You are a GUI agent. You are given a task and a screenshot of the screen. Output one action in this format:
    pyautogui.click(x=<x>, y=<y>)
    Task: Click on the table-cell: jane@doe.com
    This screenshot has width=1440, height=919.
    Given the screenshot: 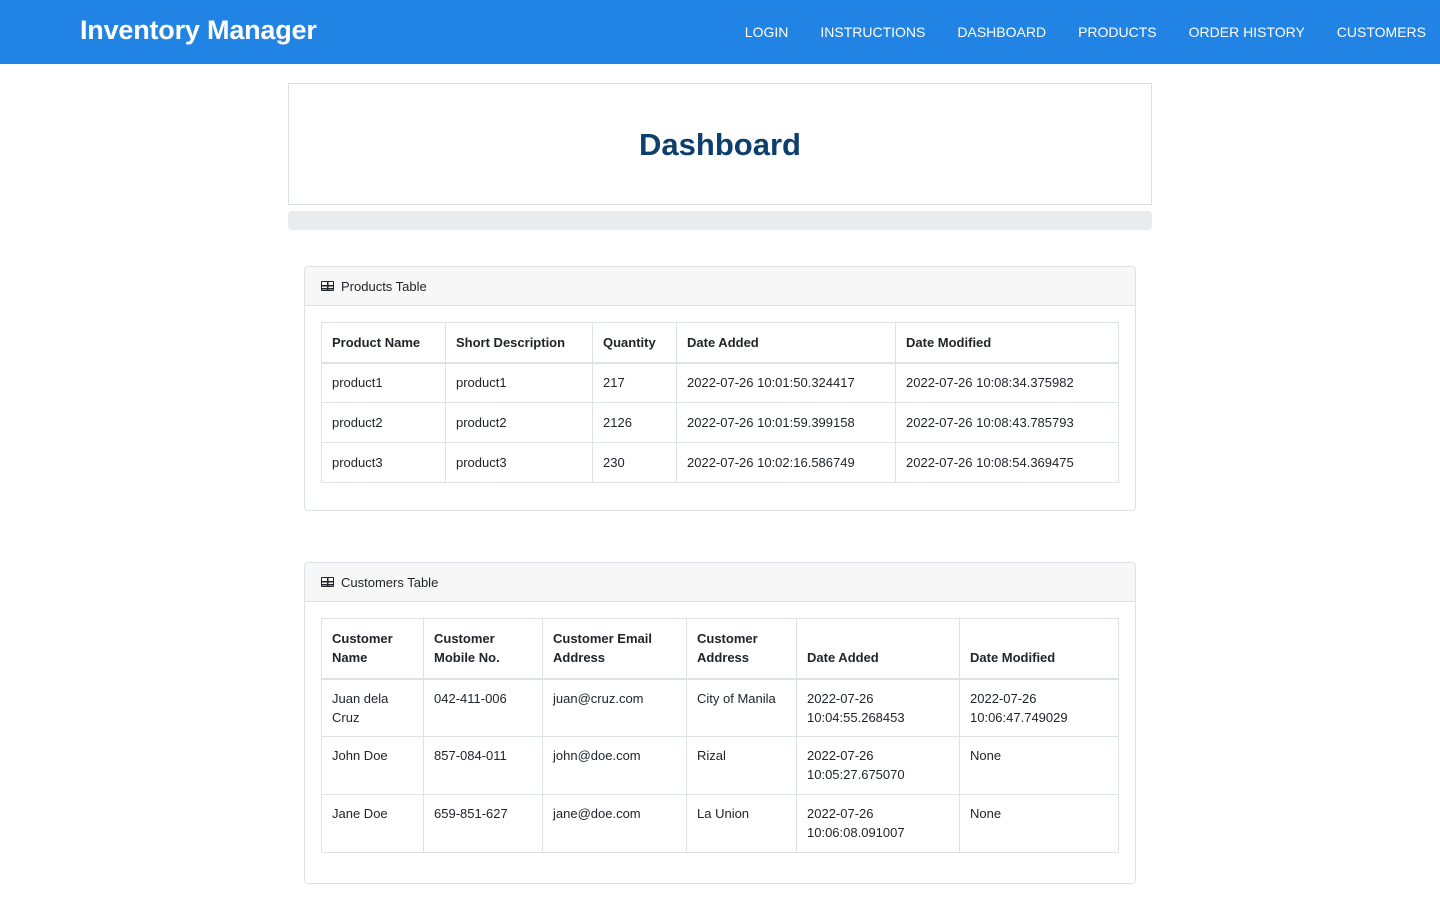 What is the action you would take?
    pyautogui.click(x=614, y=823)
    